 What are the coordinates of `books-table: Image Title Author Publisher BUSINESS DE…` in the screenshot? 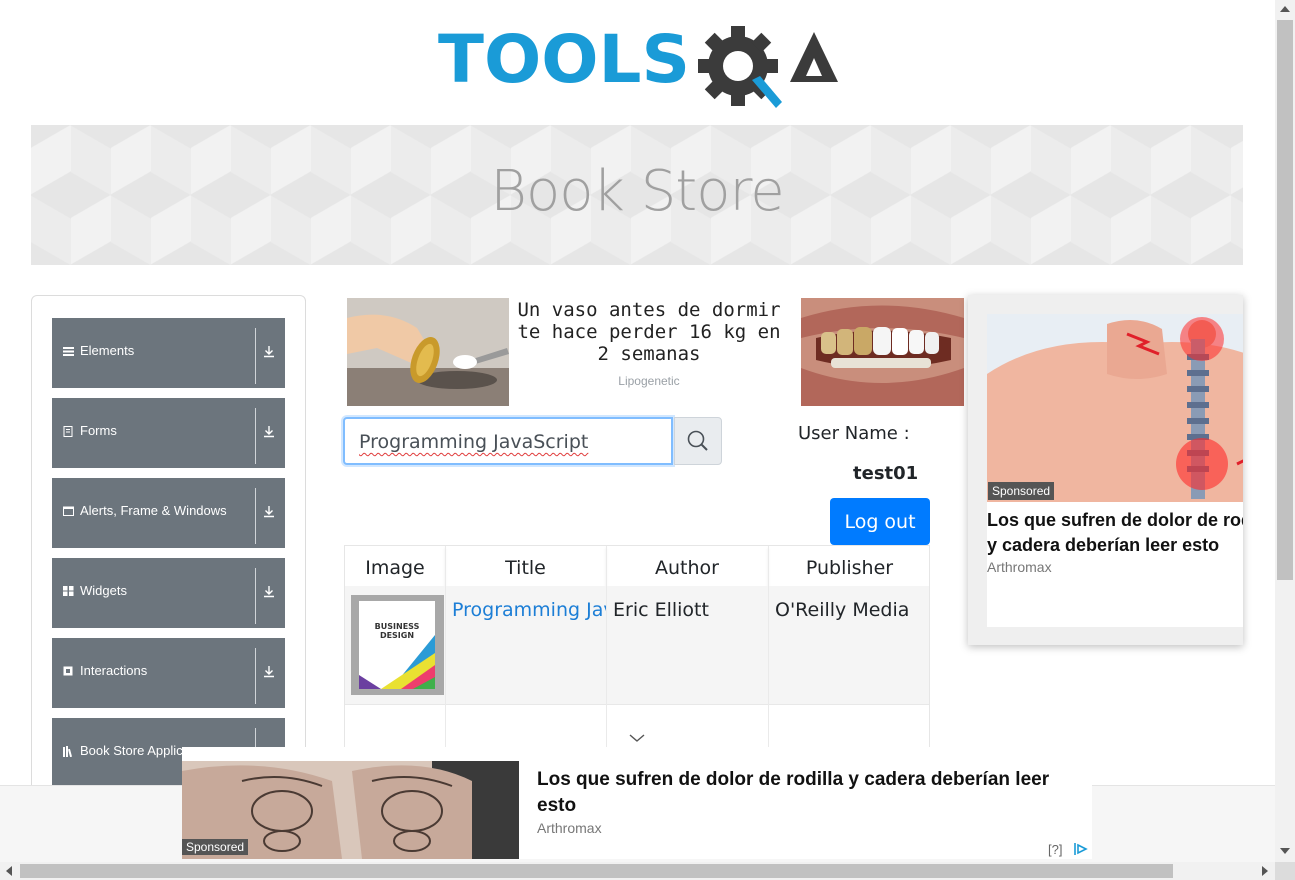 It's located at (637, 647).